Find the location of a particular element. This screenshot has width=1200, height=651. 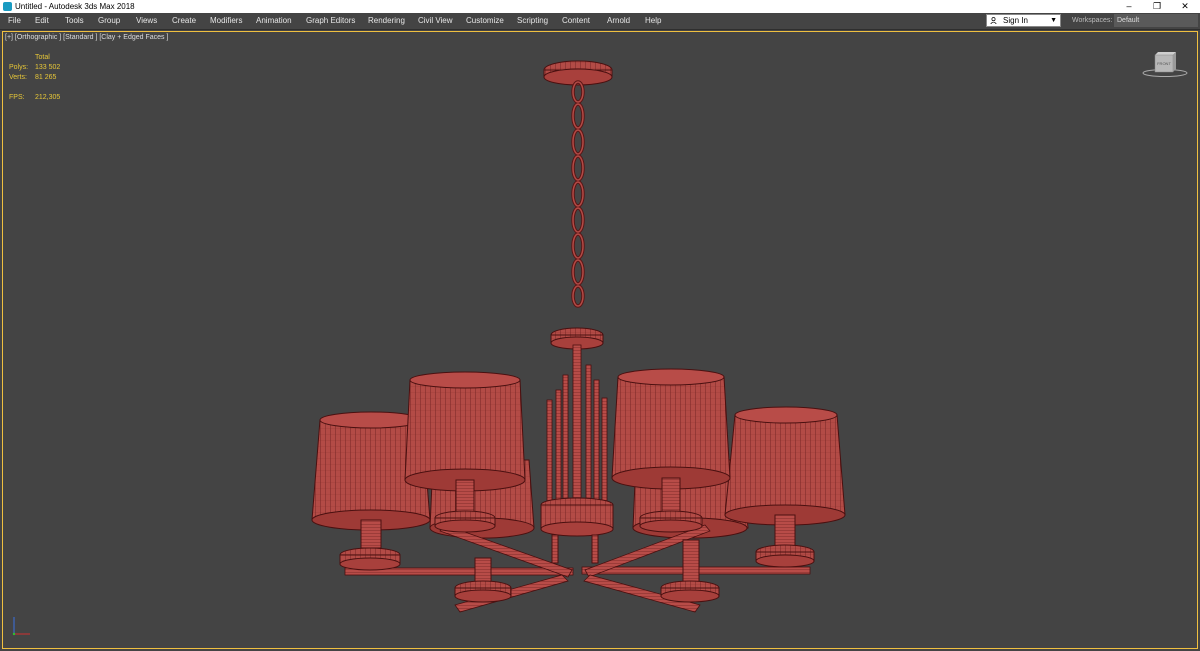

menu-views: Views is located at coordinates (146, 21).